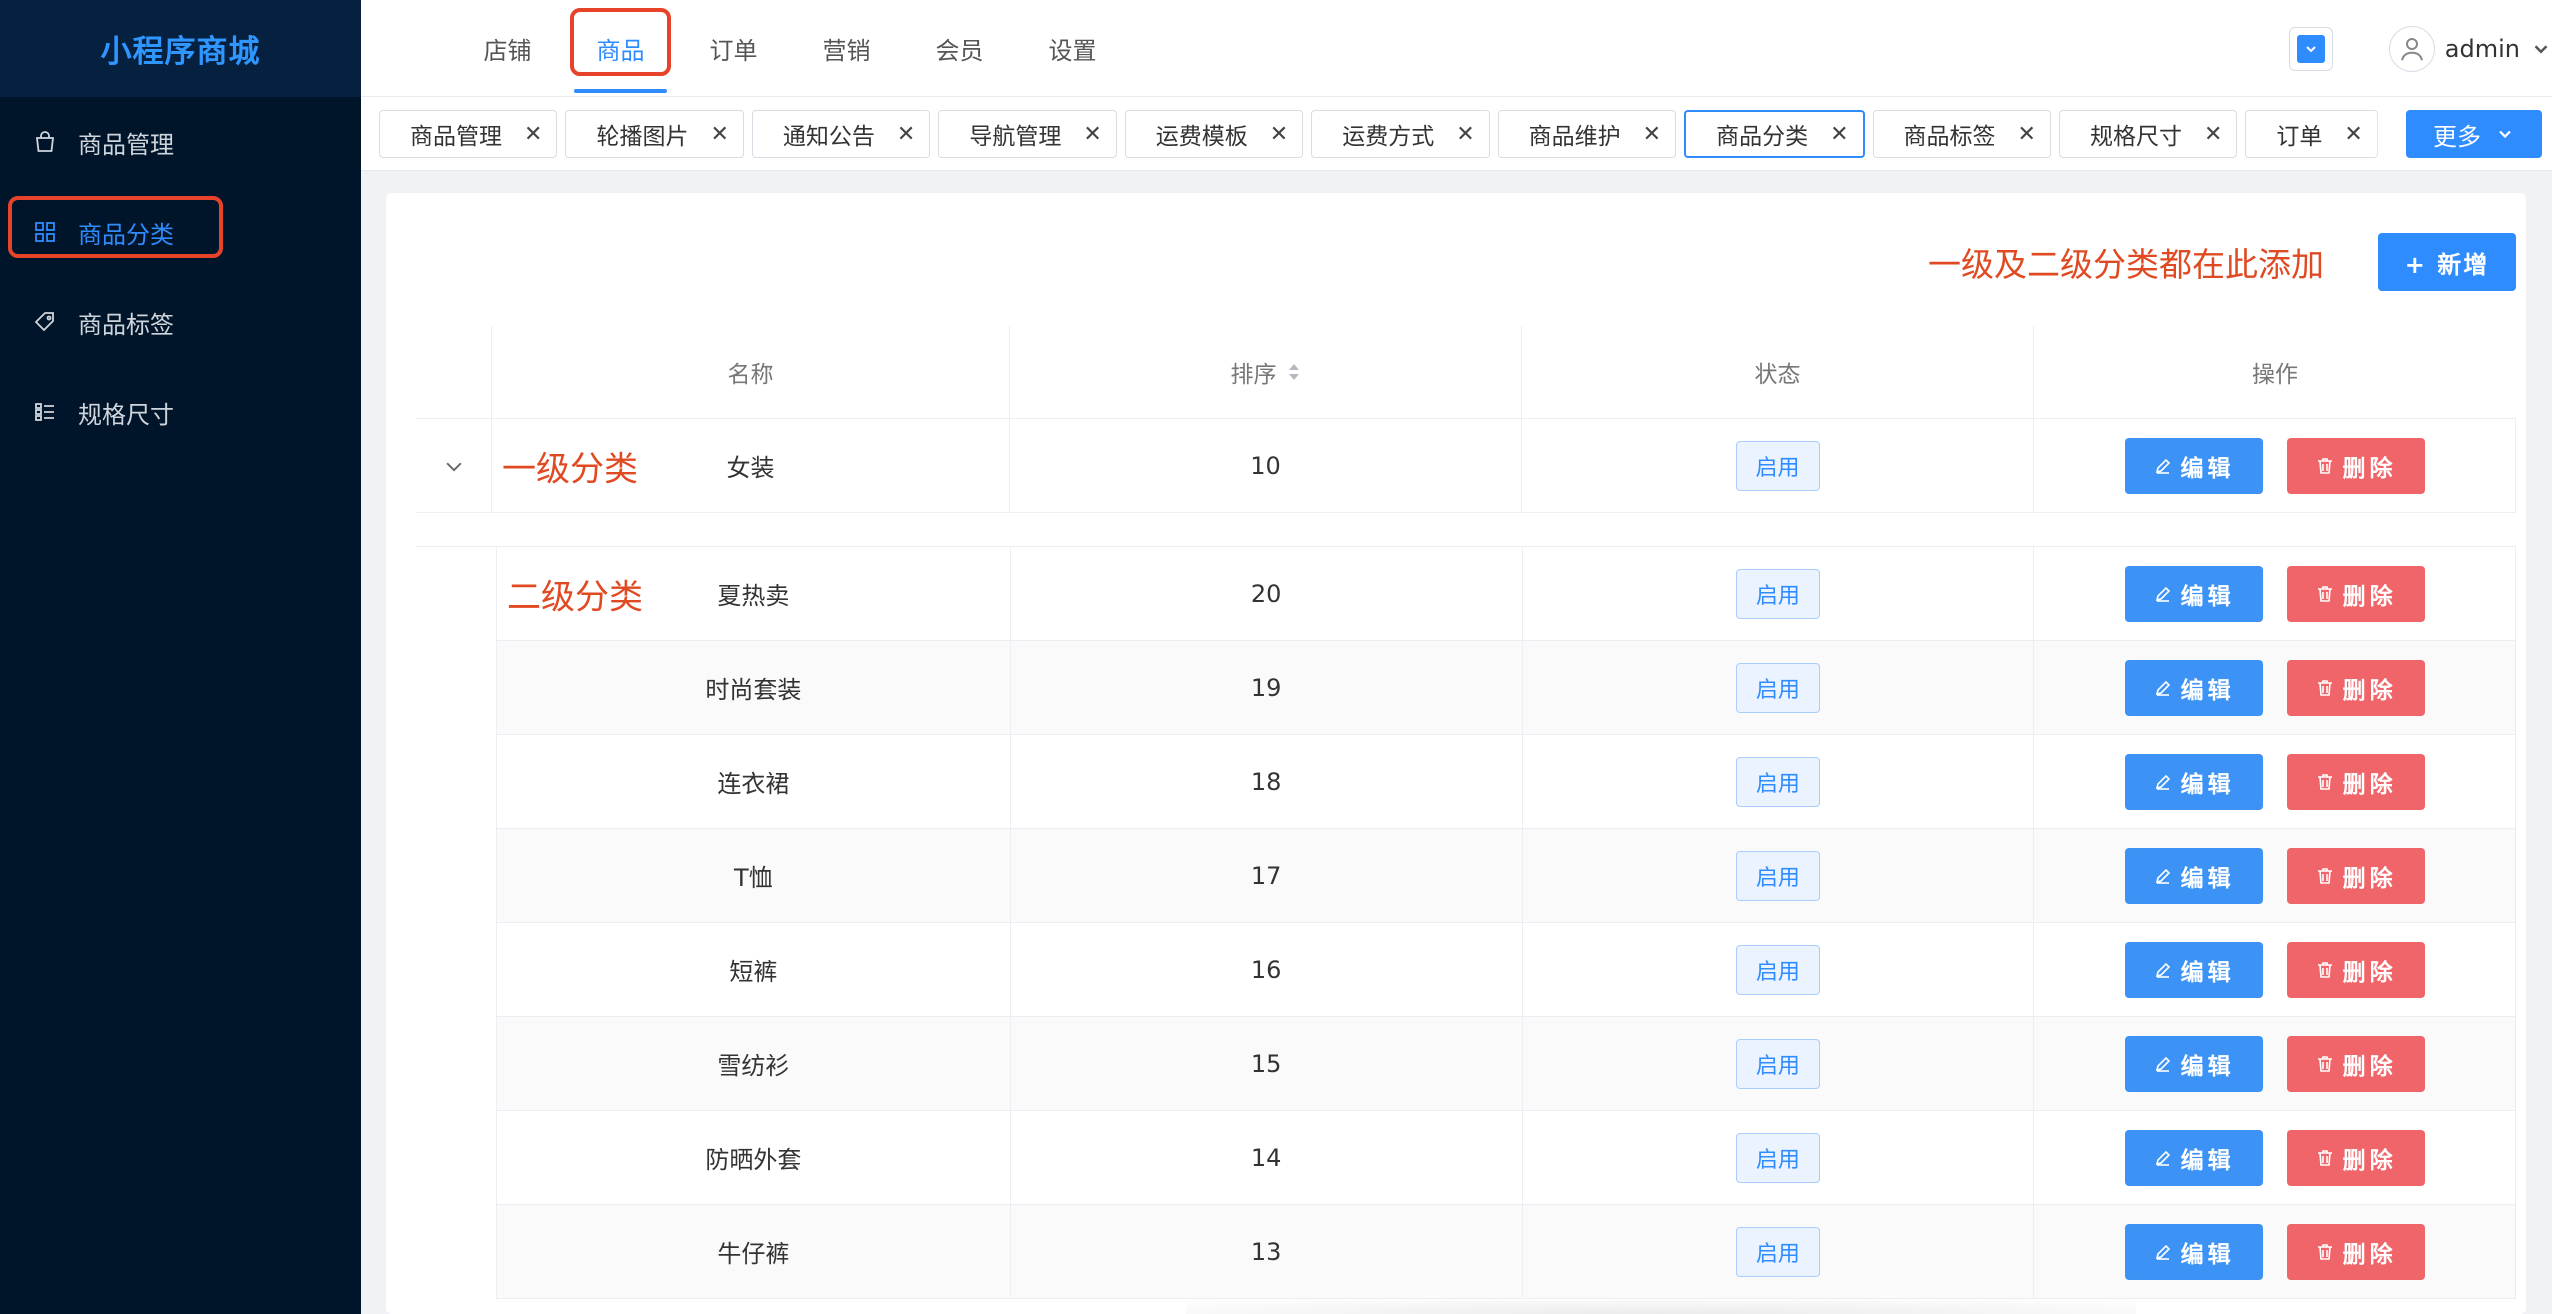 This screenshot has height=1314, width=2552. Describe the element at coordinates (575, 597) in the screenshot. I see `annotation-level2: 二级分类` at that location.